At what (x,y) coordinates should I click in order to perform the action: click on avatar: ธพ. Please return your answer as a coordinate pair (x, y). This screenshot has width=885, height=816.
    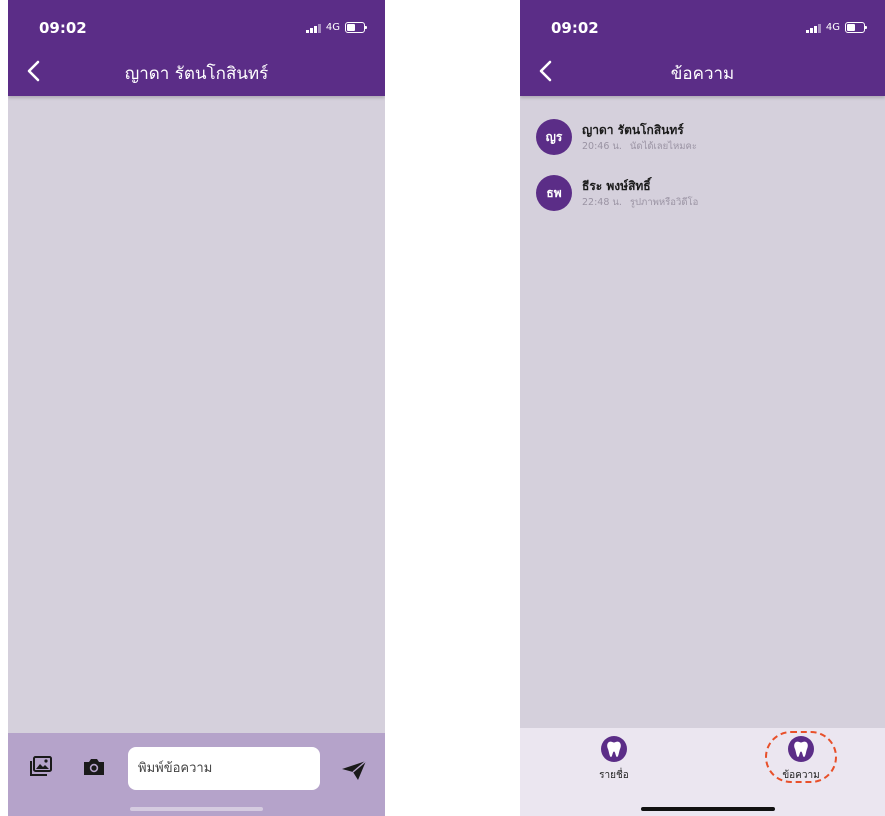
    Looking at the image, I should click on (554, 193).